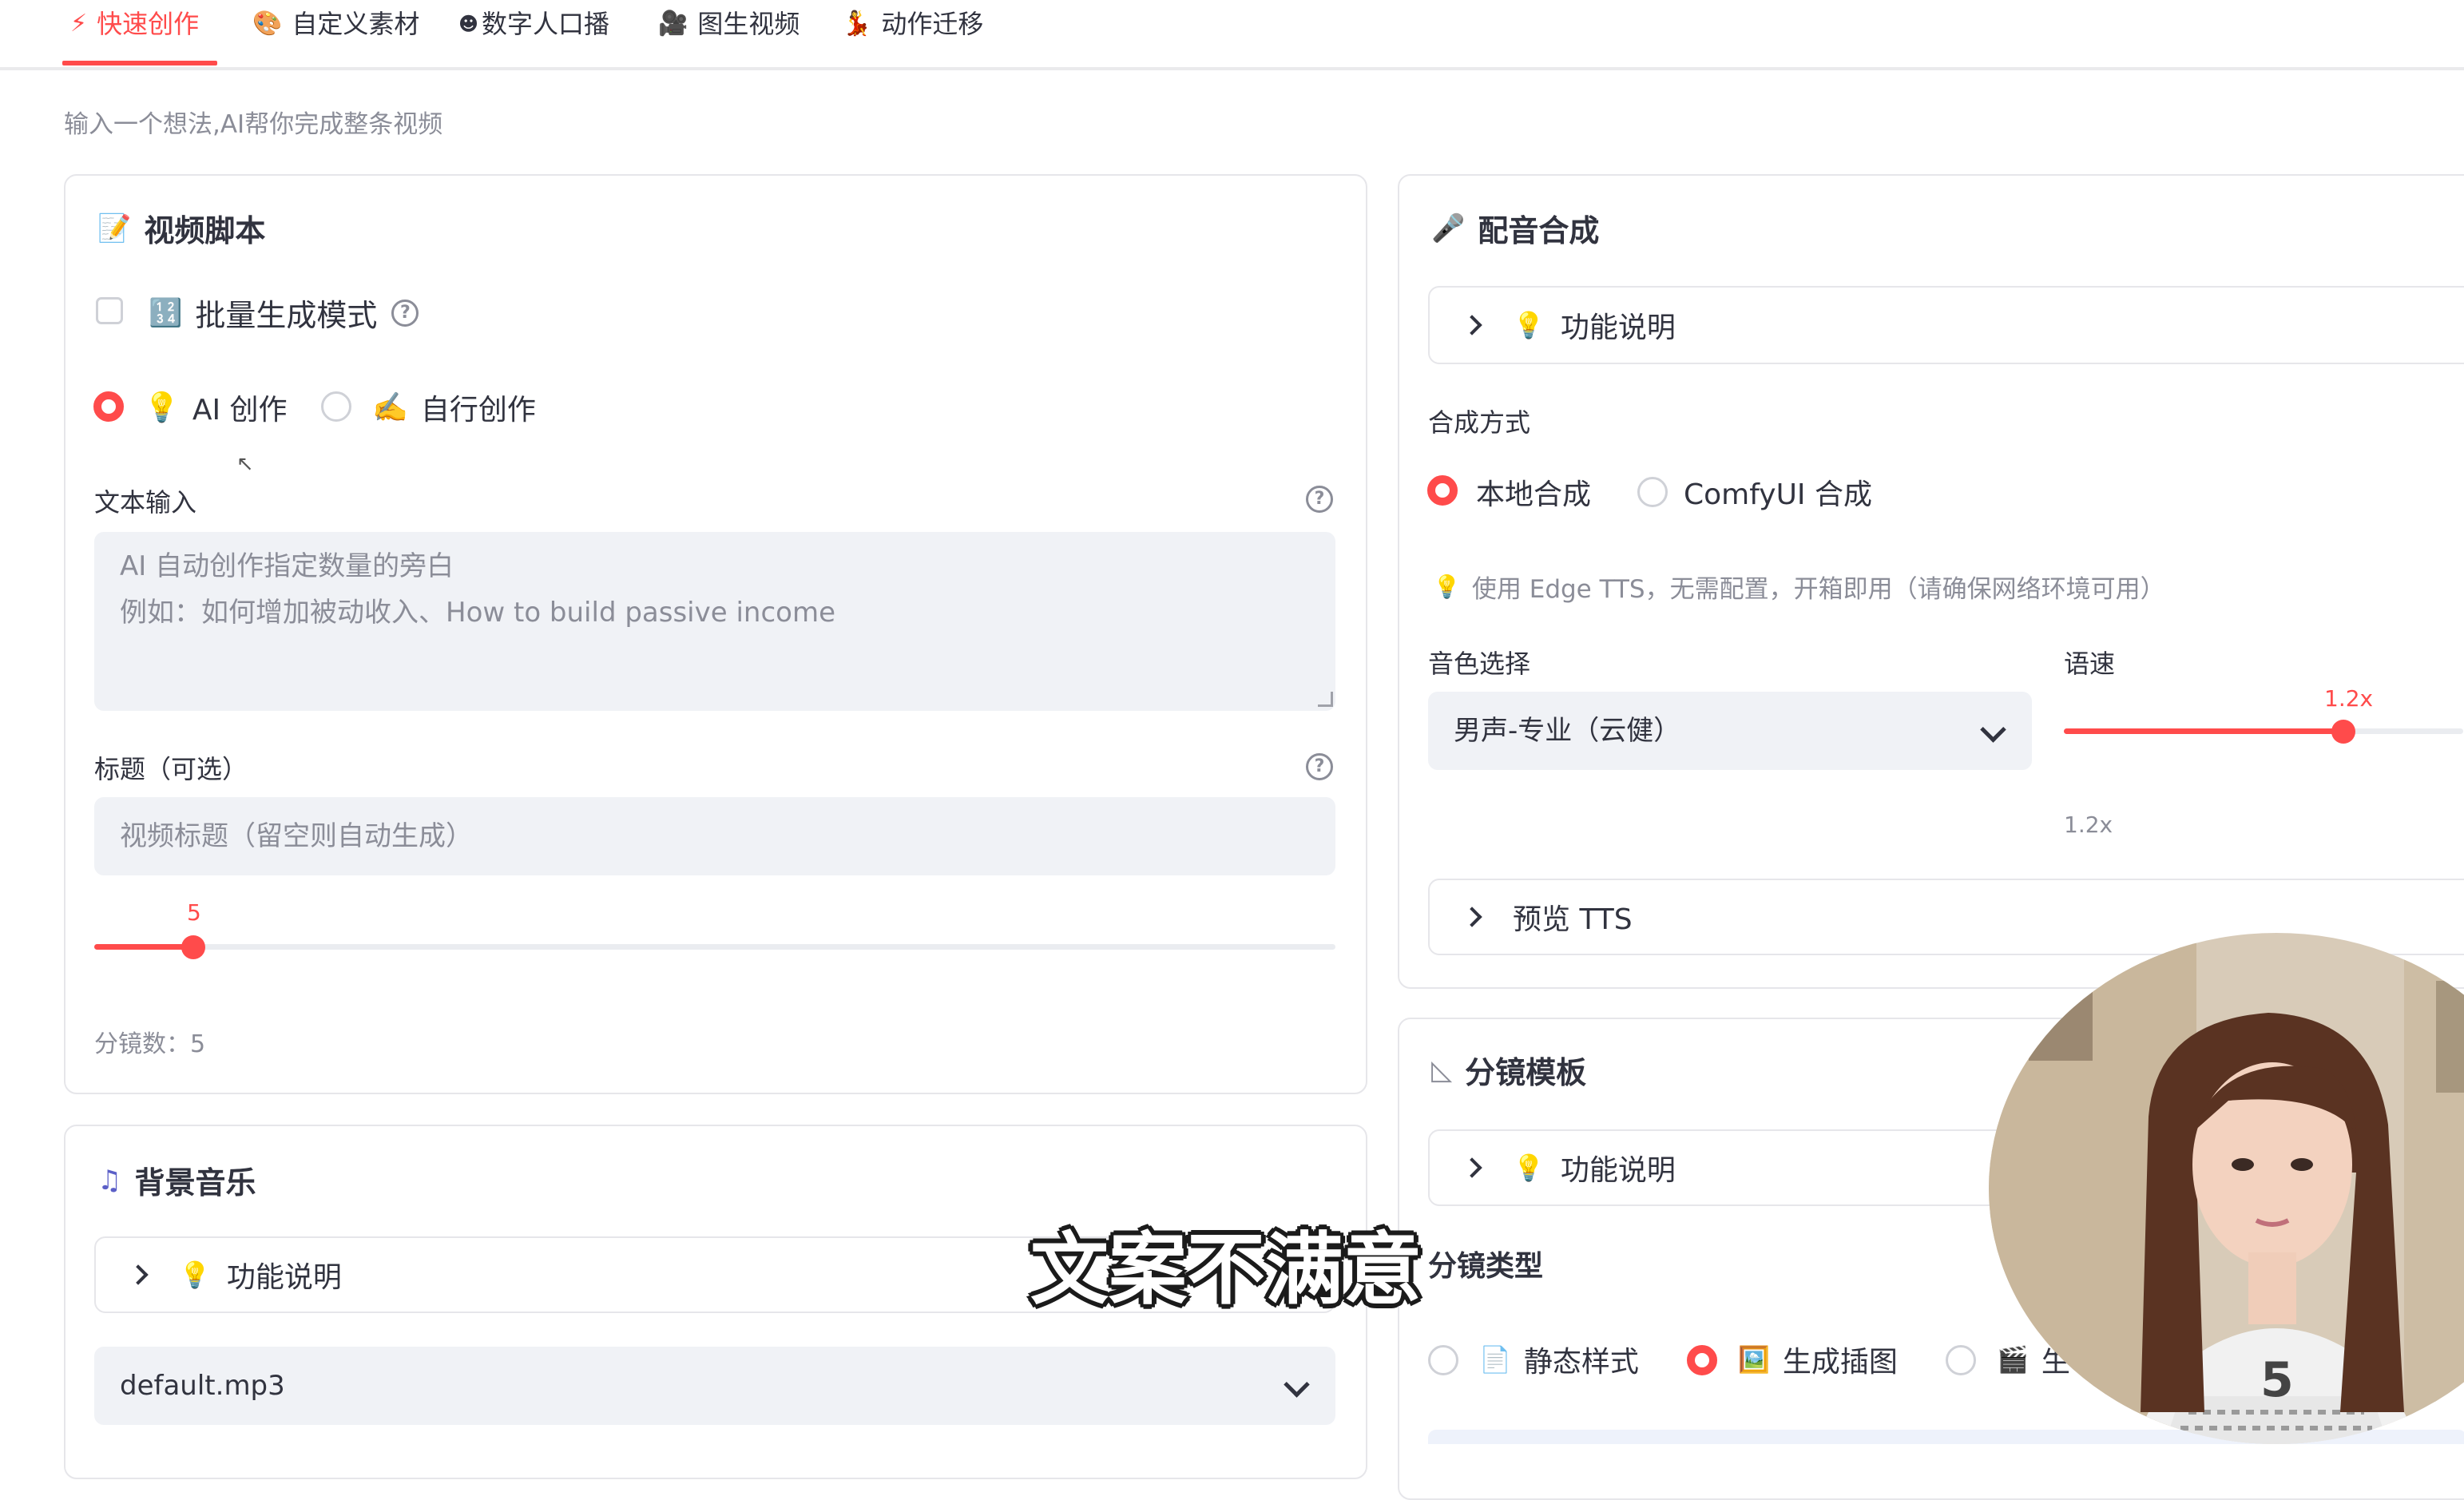  I want to click on scene-count-text: 分镜数：5, so click(150, 1044).